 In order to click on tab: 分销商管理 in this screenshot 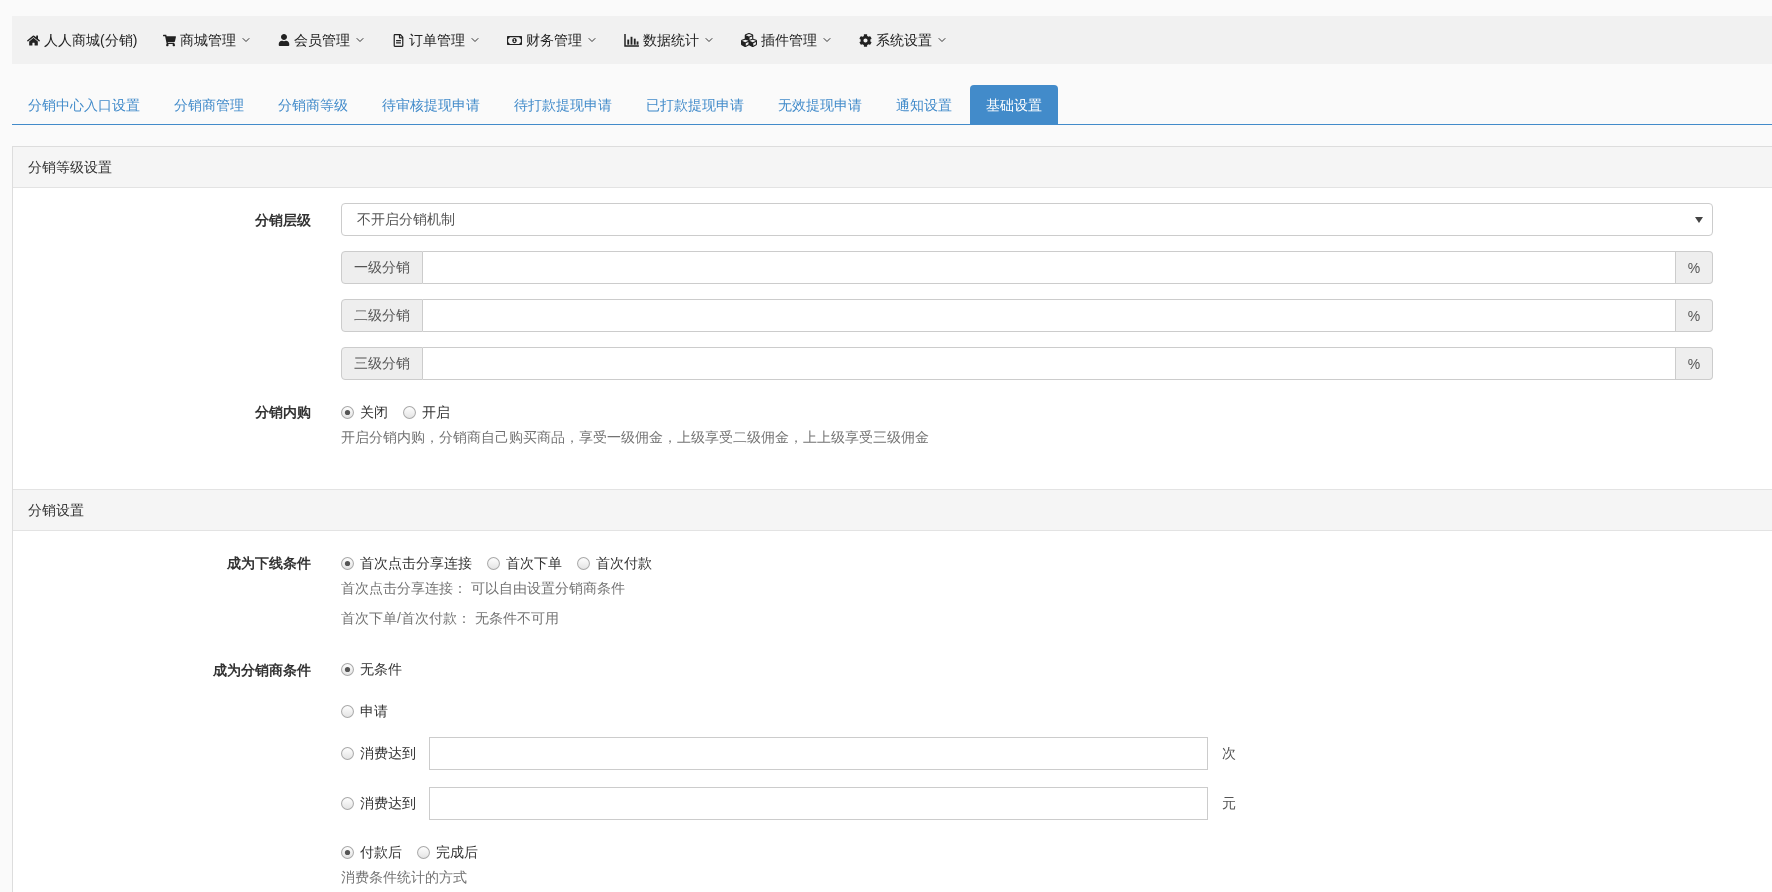, I will do `click(209, 105)`.